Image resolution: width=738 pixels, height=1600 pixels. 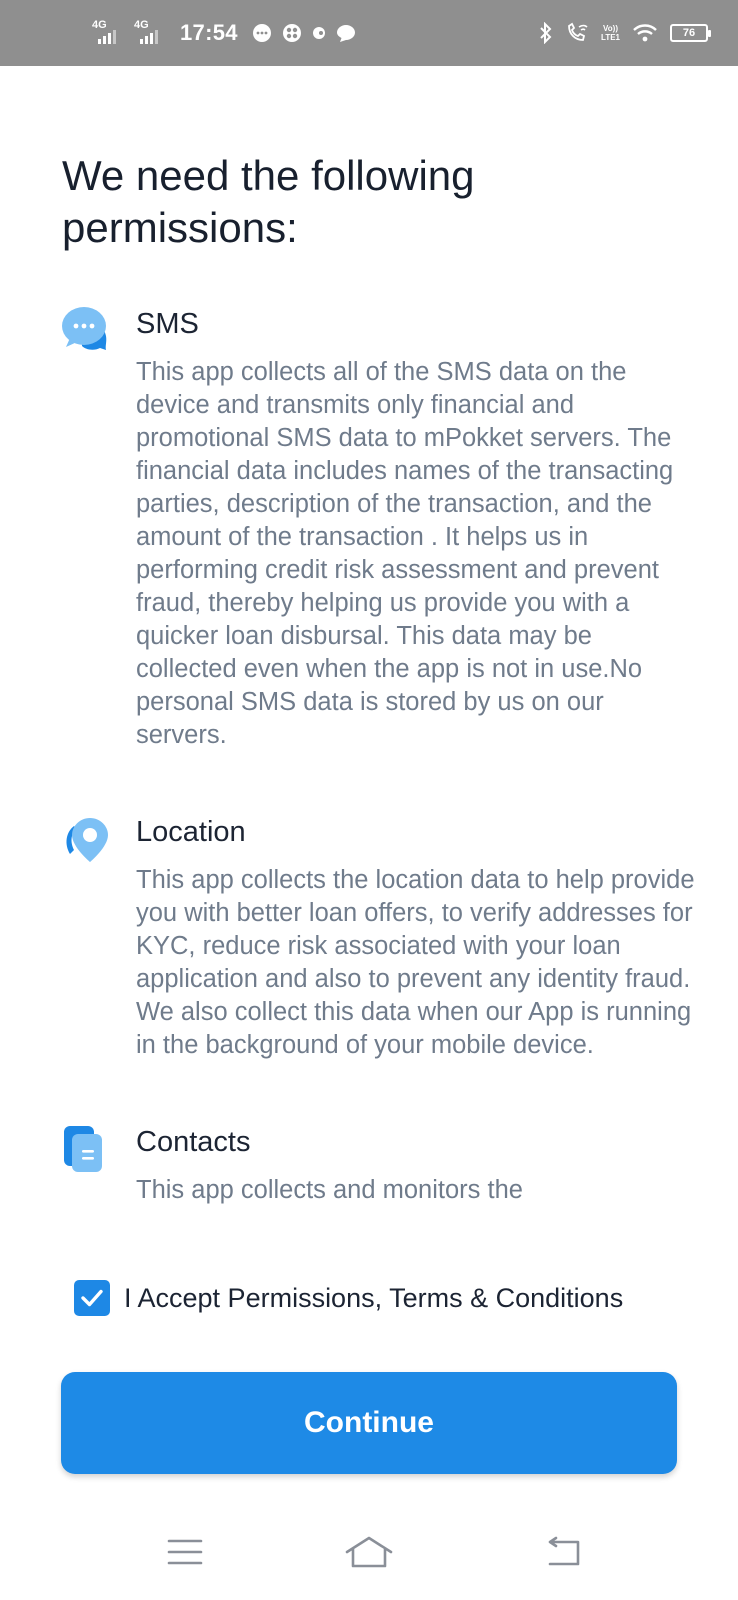 I want to click on circle-notification-icon, so click(x=318, y=33).